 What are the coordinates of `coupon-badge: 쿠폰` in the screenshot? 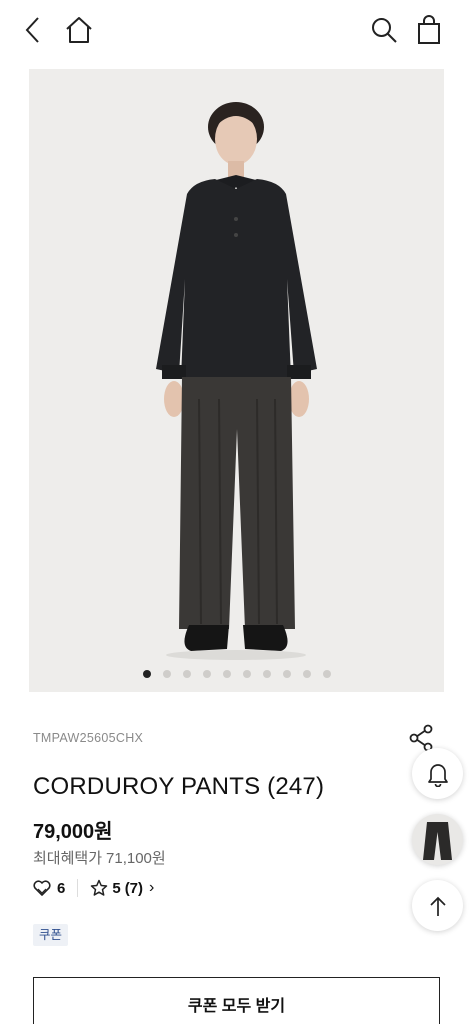 It's located at (51, 935).